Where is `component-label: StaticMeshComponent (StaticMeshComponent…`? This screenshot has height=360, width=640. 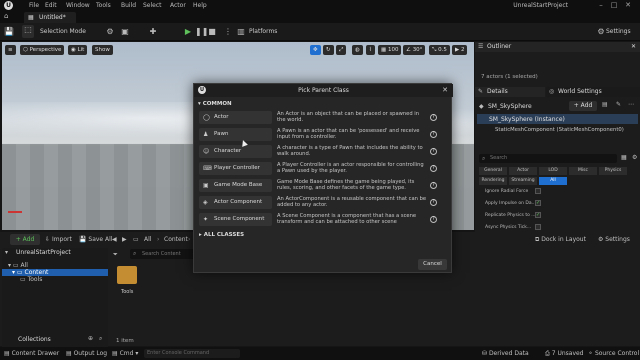
component-label: StaticMeshComponent (StaticMeshComponent… is located at coordinates (559, 130).